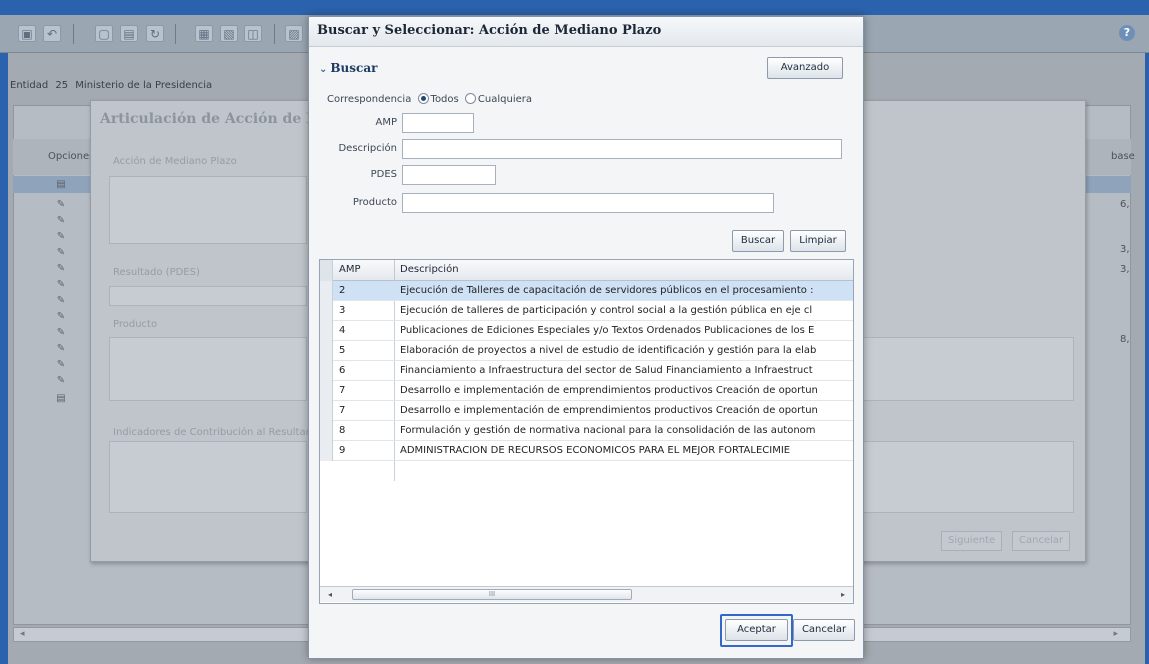 This screenshot has width=1149, height=664. What do you see at coordinates (208, 296) in the screenshot?
I see `resultado-box` at bounding box center [208, 296].